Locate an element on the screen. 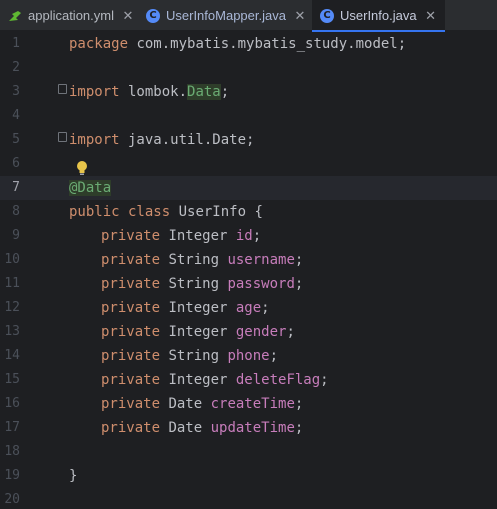  tab-userinfomapper-java: C UserInfoMapper.java ✕ is located at coordinates (226, 15).